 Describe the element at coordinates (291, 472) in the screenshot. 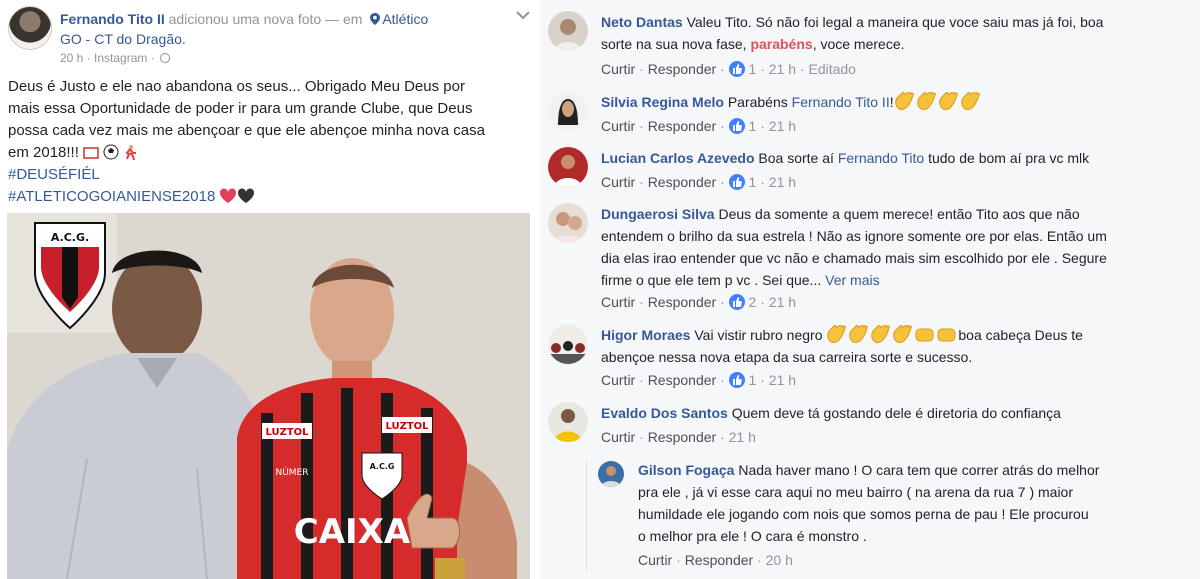

I see `shirt-number-label: NÚMER` at that location.